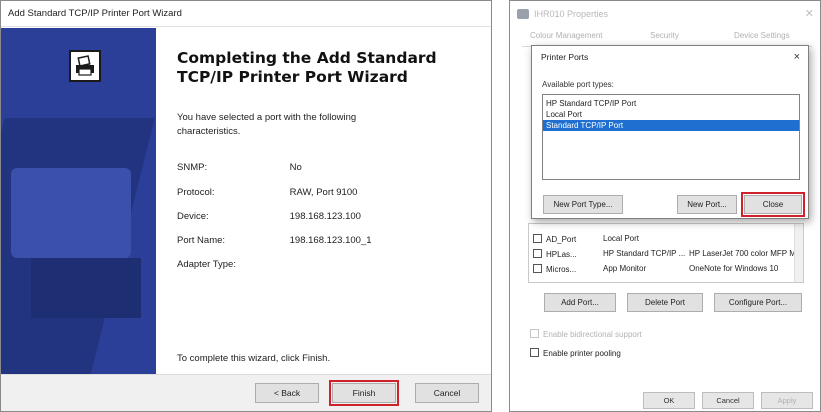 This screenshot has height=412, width=821. What do you see at coordinates (565, 57) in the screenshot?
I see `dialog-title: Printer Ports` at bounding box center [565, 57].